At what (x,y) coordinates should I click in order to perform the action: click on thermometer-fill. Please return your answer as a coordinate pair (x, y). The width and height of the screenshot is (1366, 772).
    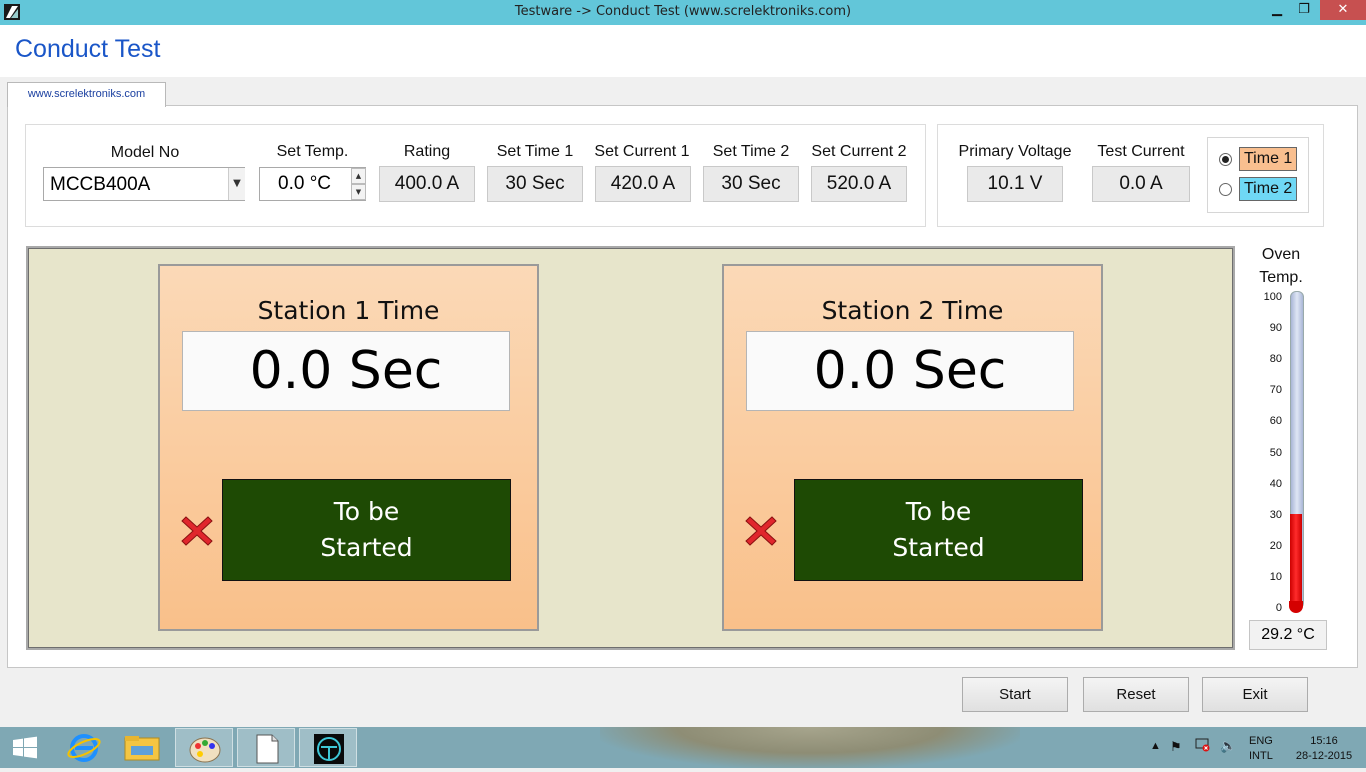
    Looking at the image, I should click on (1296, 561).